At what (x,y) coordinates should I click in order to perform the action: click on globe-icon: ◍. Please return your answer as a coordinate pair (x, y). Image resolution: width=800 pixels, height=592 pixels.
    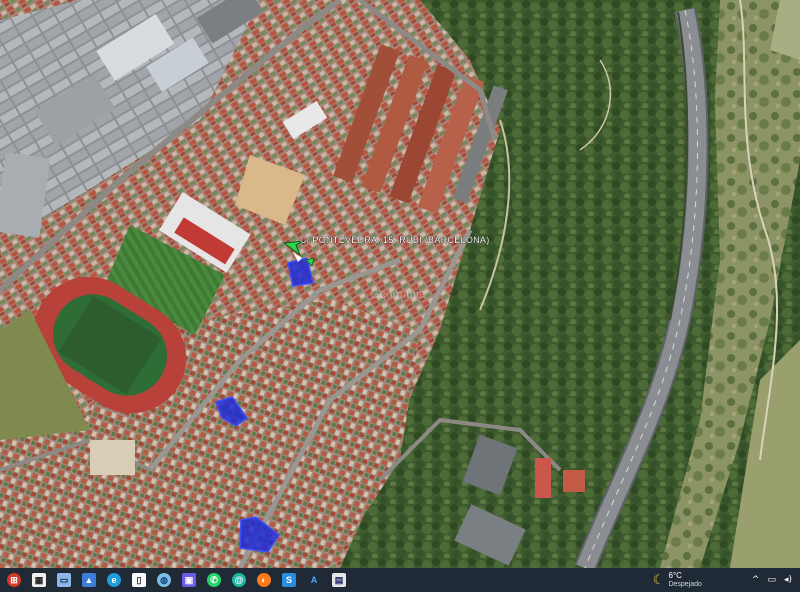
    Looking at the image, I should click on (164, 580).